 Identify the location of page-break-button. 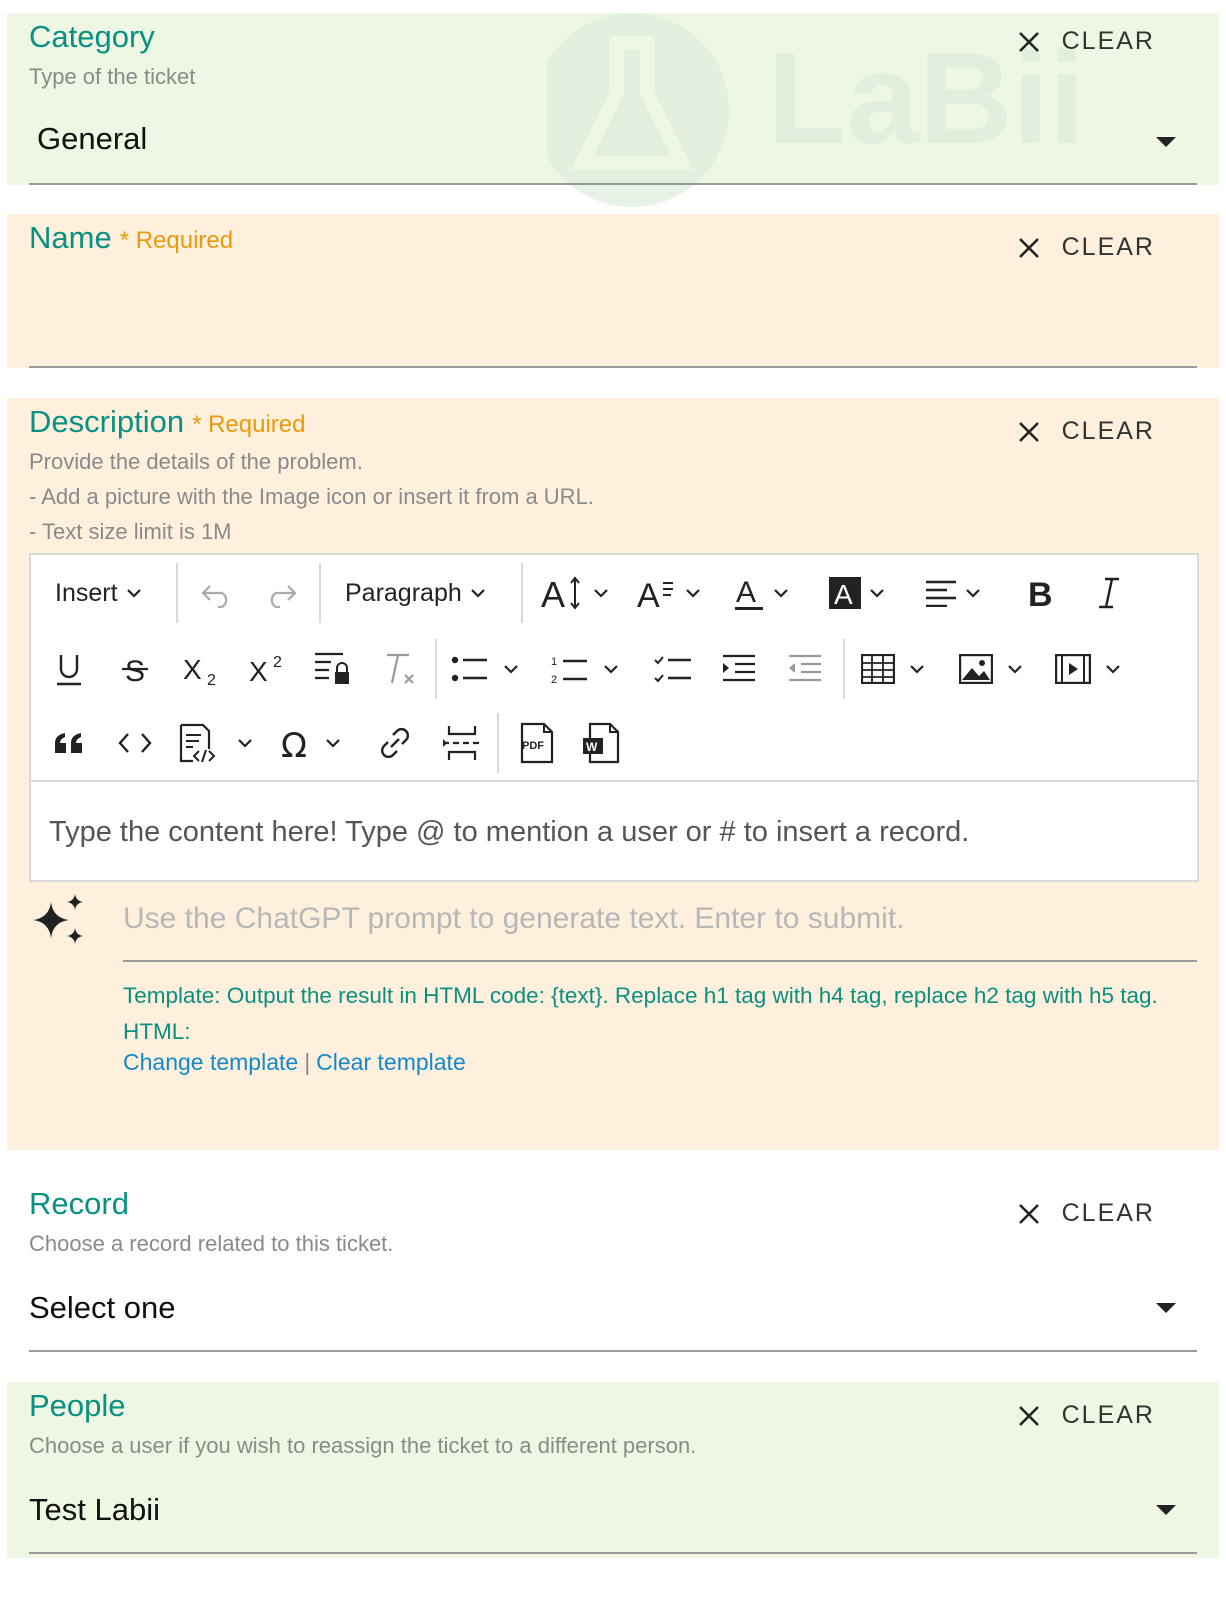
(461, 743).